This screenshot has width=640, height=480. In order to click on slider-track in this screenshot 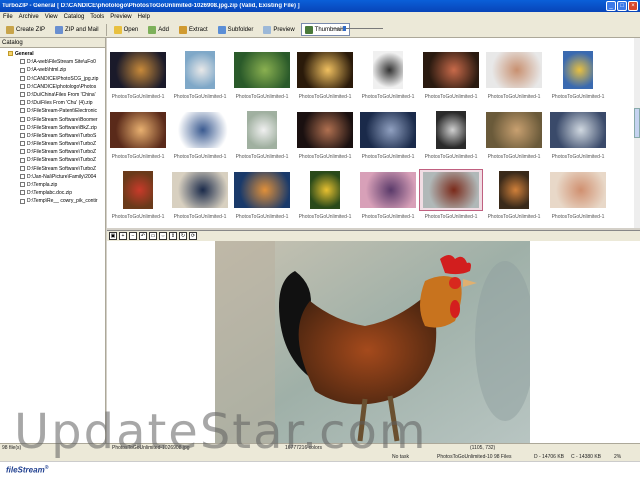, I will do `click(358, 28)`.